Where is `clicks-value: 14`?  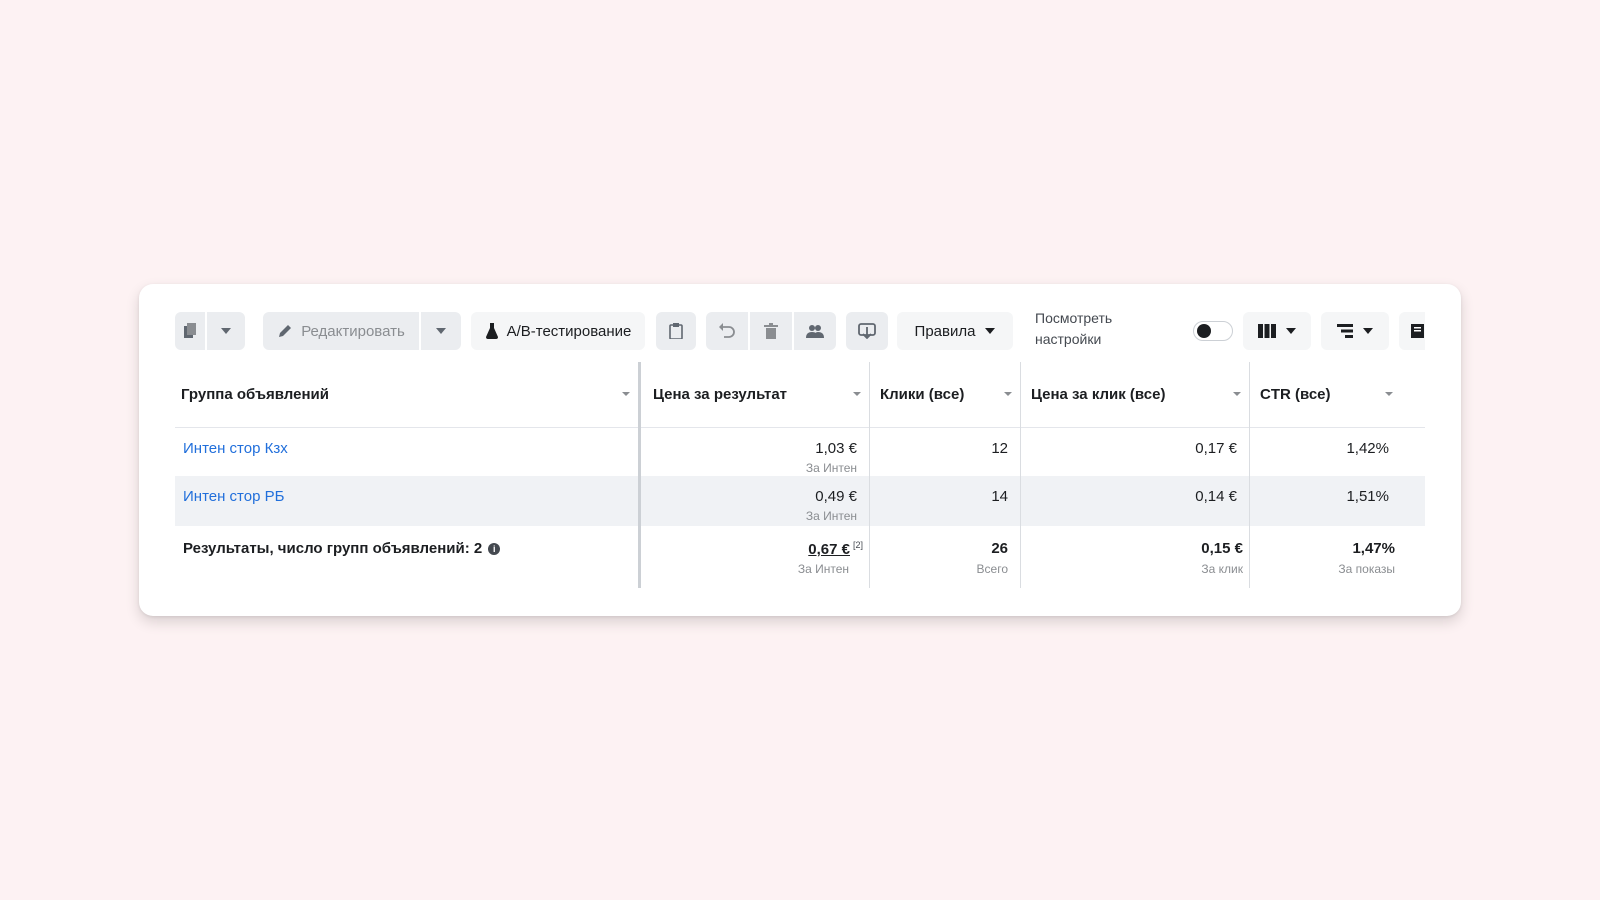 clicks-value: 14 is located at coordinates (999, 496).